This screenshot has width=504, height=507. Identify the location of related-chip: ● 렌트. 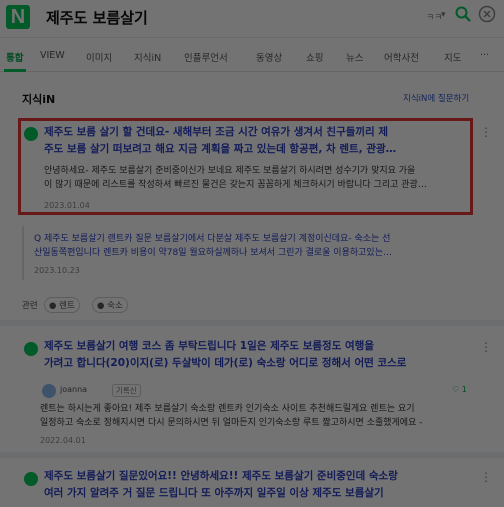
(62, 305).